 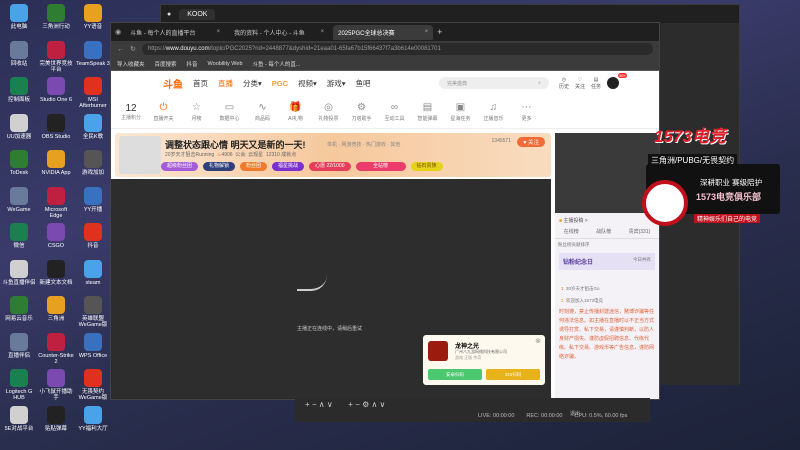 I want to click on toolbar-item: ∿ 商品码, so click(x=262, y=112).